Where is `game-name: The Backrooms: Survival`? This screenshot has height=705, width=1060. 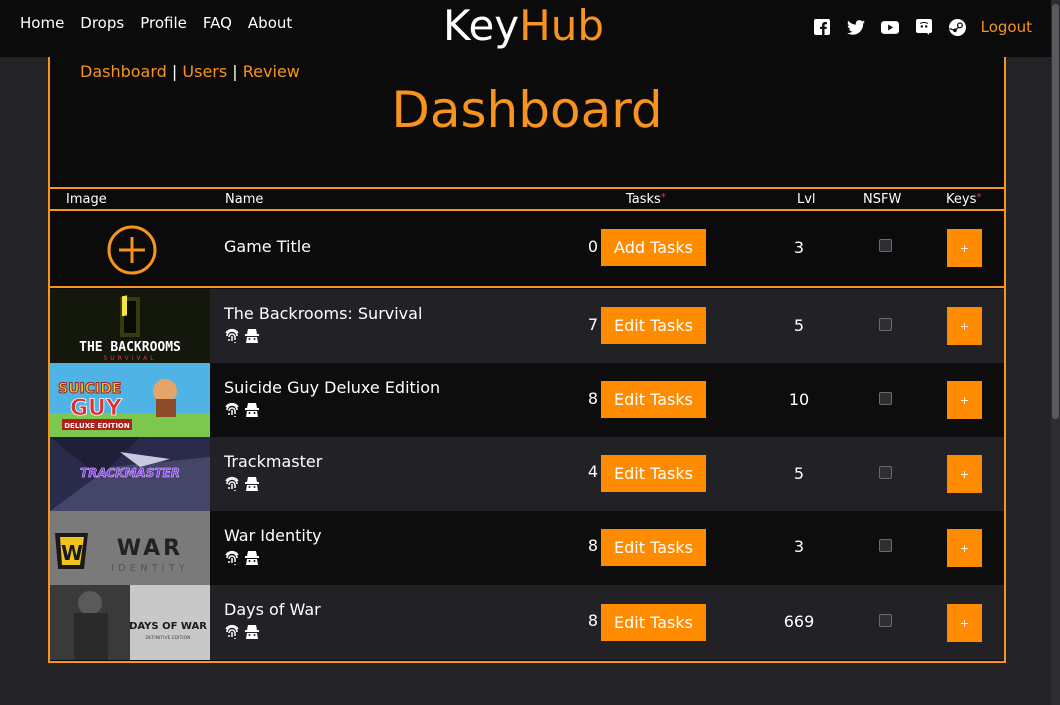 game-name: The Backrooms: Survival is located at coordinates (323, 313).